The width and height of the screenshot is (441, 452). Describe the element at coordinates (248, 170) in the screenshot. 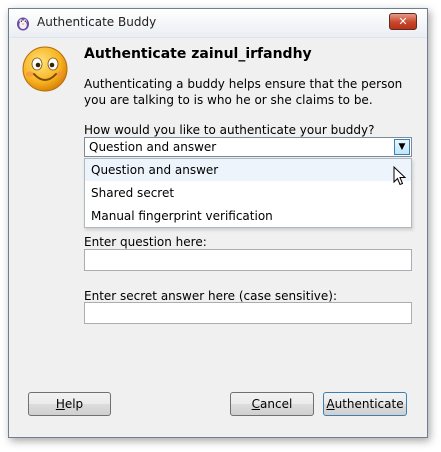

I see `option-question-and-answer: Question and answer` at that location.